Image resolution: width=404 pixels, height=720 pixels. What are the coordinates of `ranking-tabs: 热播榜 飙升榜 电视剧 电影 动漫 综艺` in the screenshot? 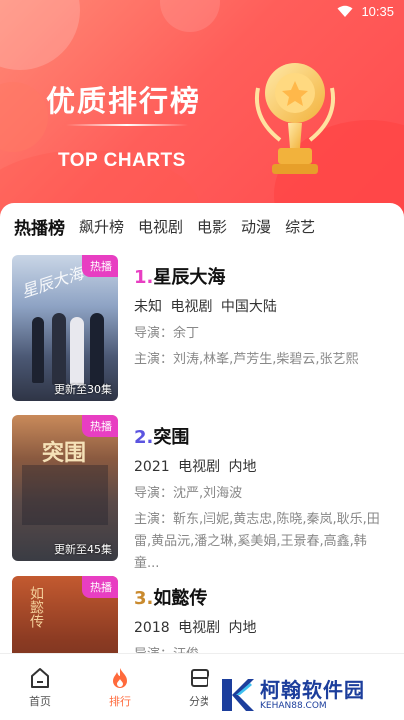 It's located at (202, 226).